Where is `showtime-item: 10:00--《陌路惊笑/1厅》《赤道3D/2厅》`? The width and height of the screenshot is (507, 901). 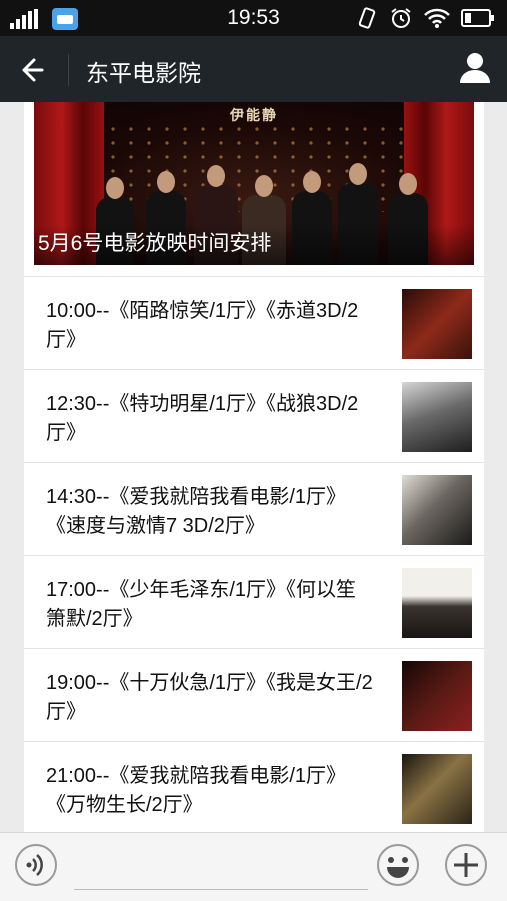 showtime-item: 10:00--《陌路惊笑/1厅》《赤道3D/2厅》 is located at coordinates (254, 322).